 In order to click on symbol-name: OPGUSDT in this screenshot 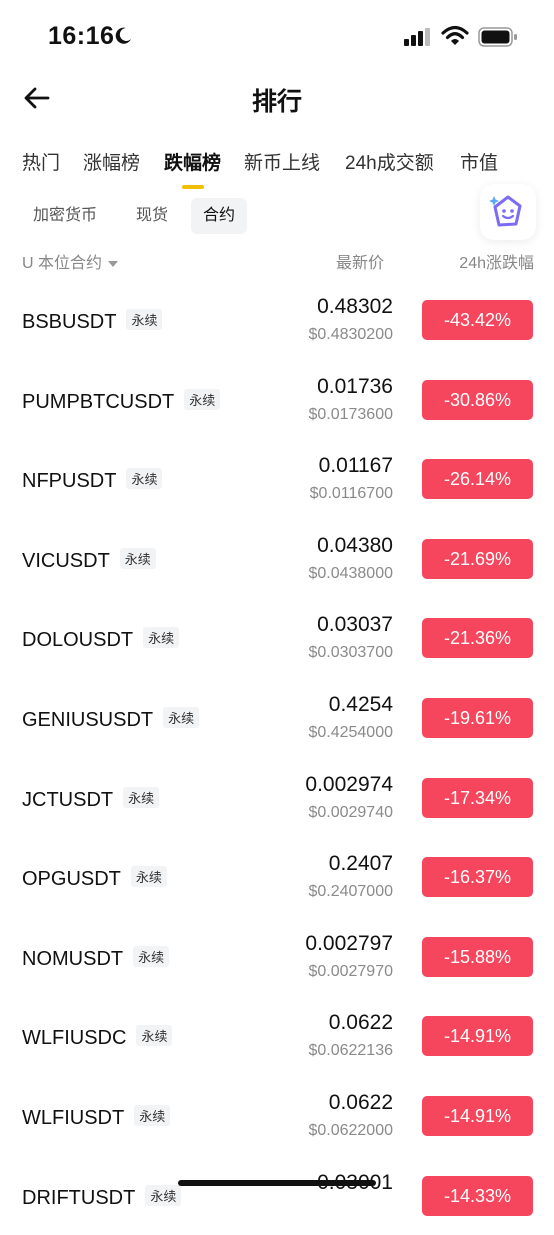, I will do `click(71, 879)`.